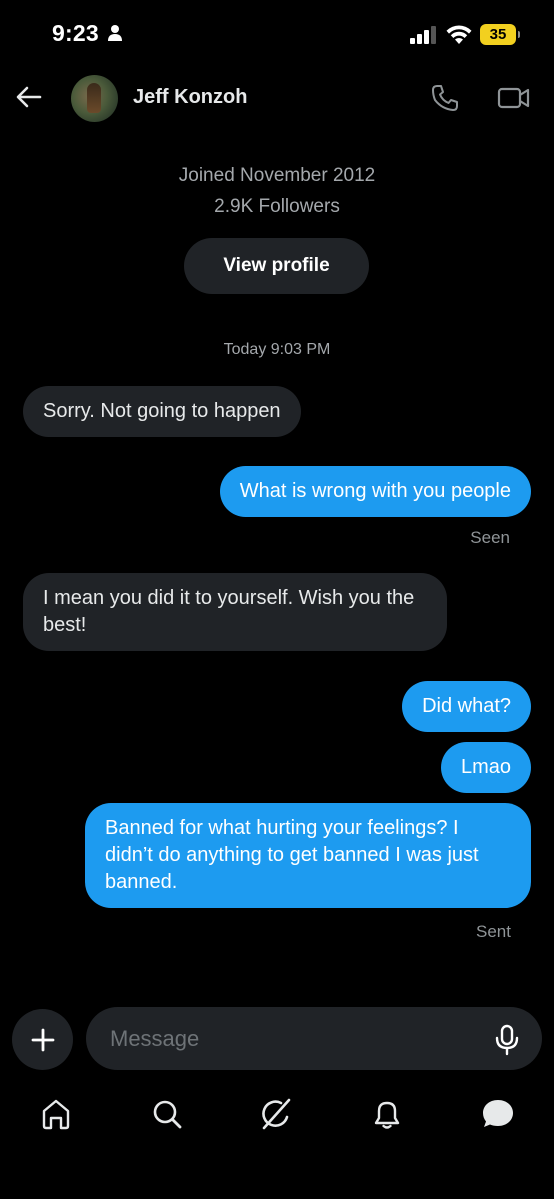 This screenshot has width=554, height=1199. I want to click on plus-icon, so click(42, 1039).